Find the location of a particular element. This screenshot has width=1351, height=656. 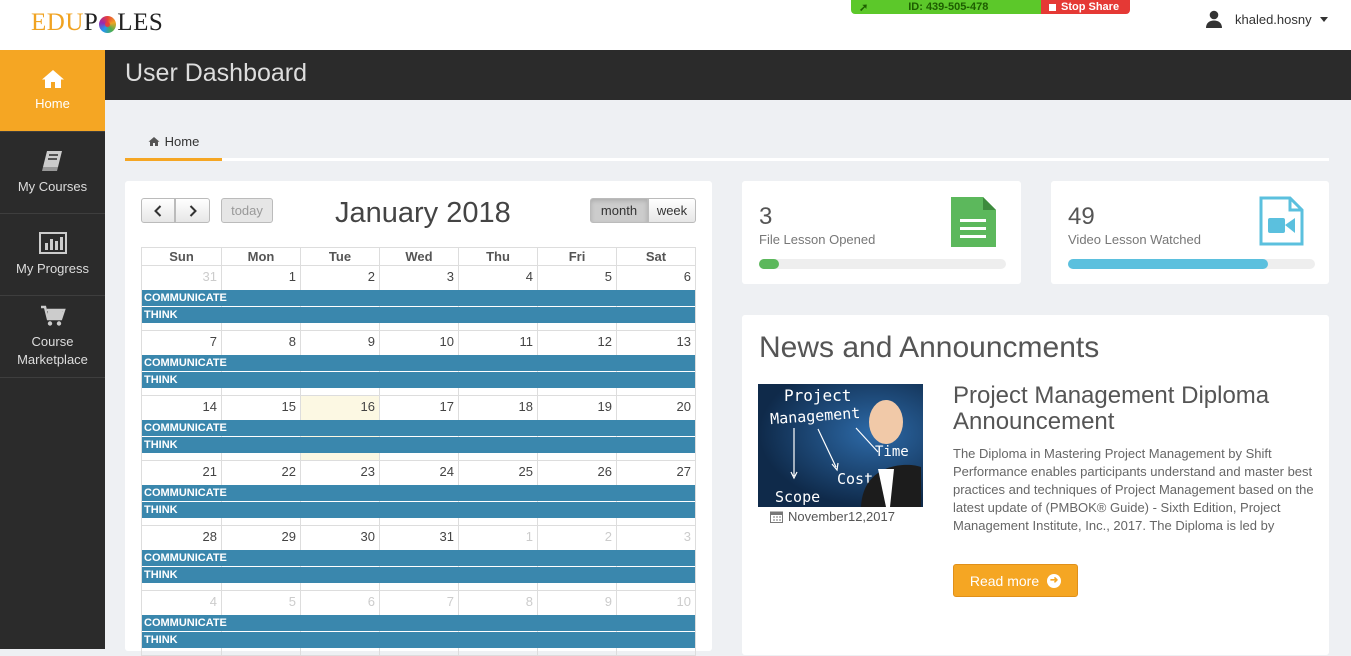

chevron-down-icon is located at coordinates (1323, 19).